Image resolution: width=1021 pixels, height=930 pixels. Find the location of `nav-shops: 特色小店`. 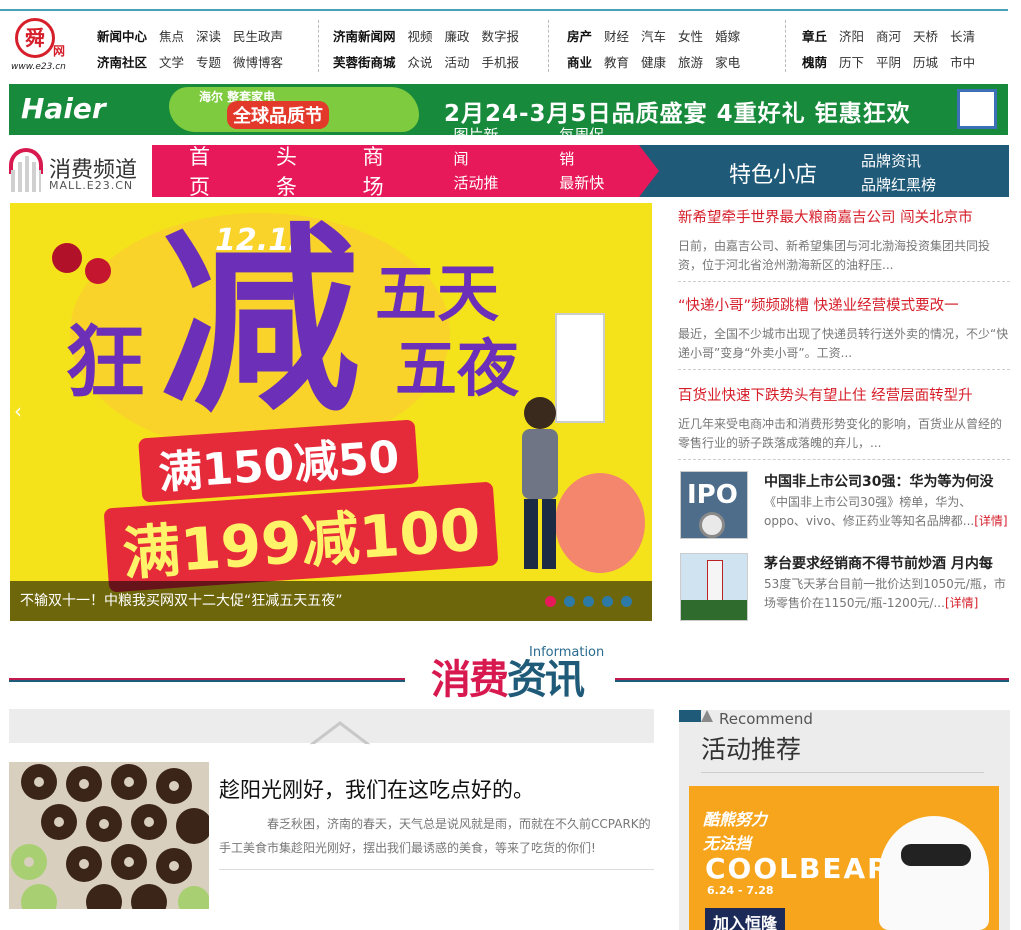

nav-shops: 特色小店 is located at coordinates (773, 173).